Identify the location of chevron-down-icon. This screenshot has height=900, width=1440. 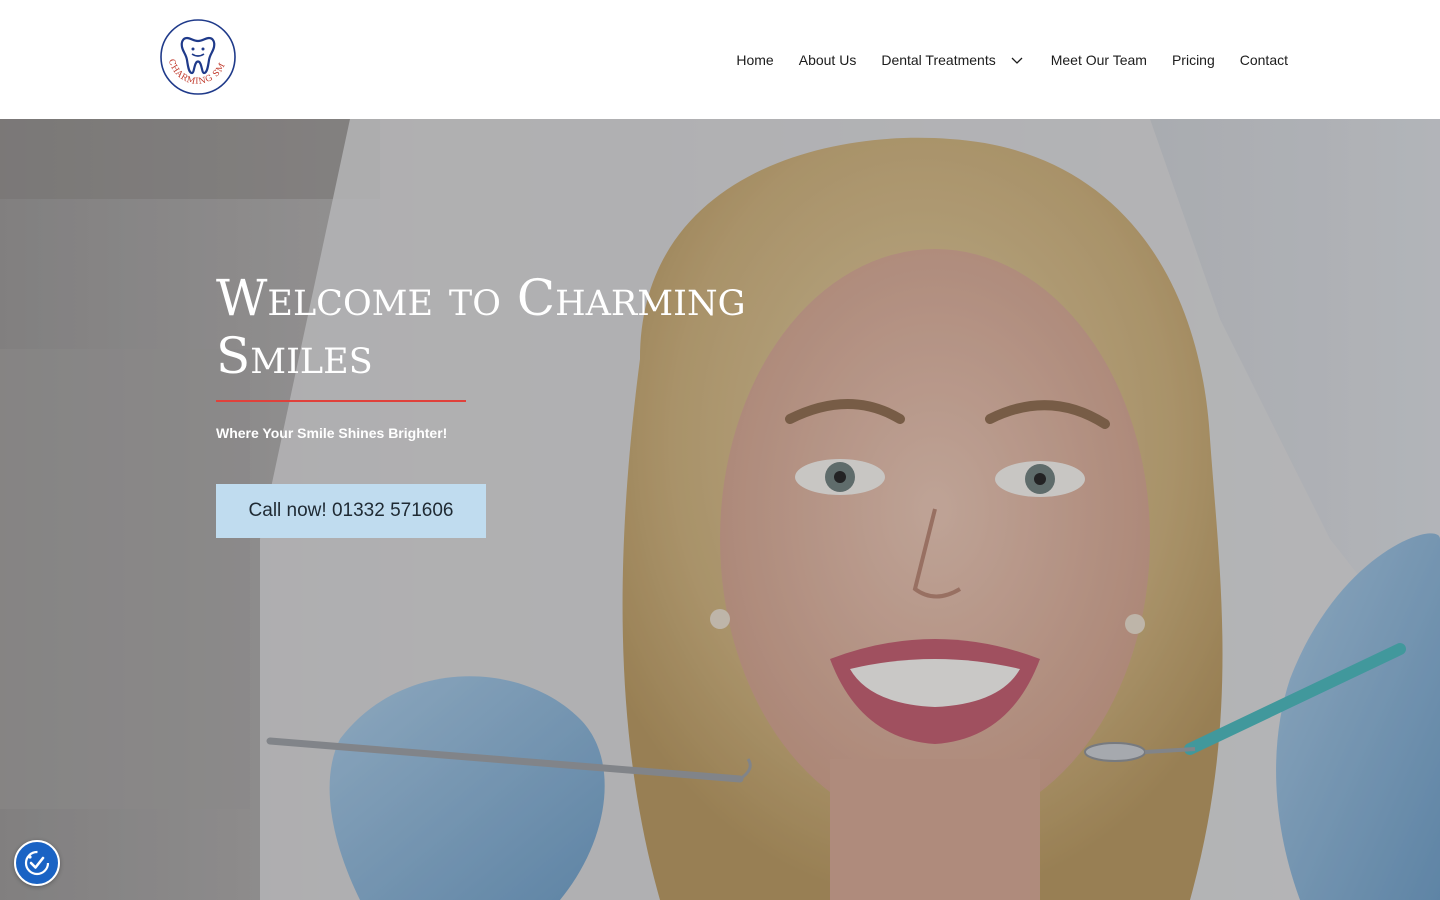
(1017, 60).